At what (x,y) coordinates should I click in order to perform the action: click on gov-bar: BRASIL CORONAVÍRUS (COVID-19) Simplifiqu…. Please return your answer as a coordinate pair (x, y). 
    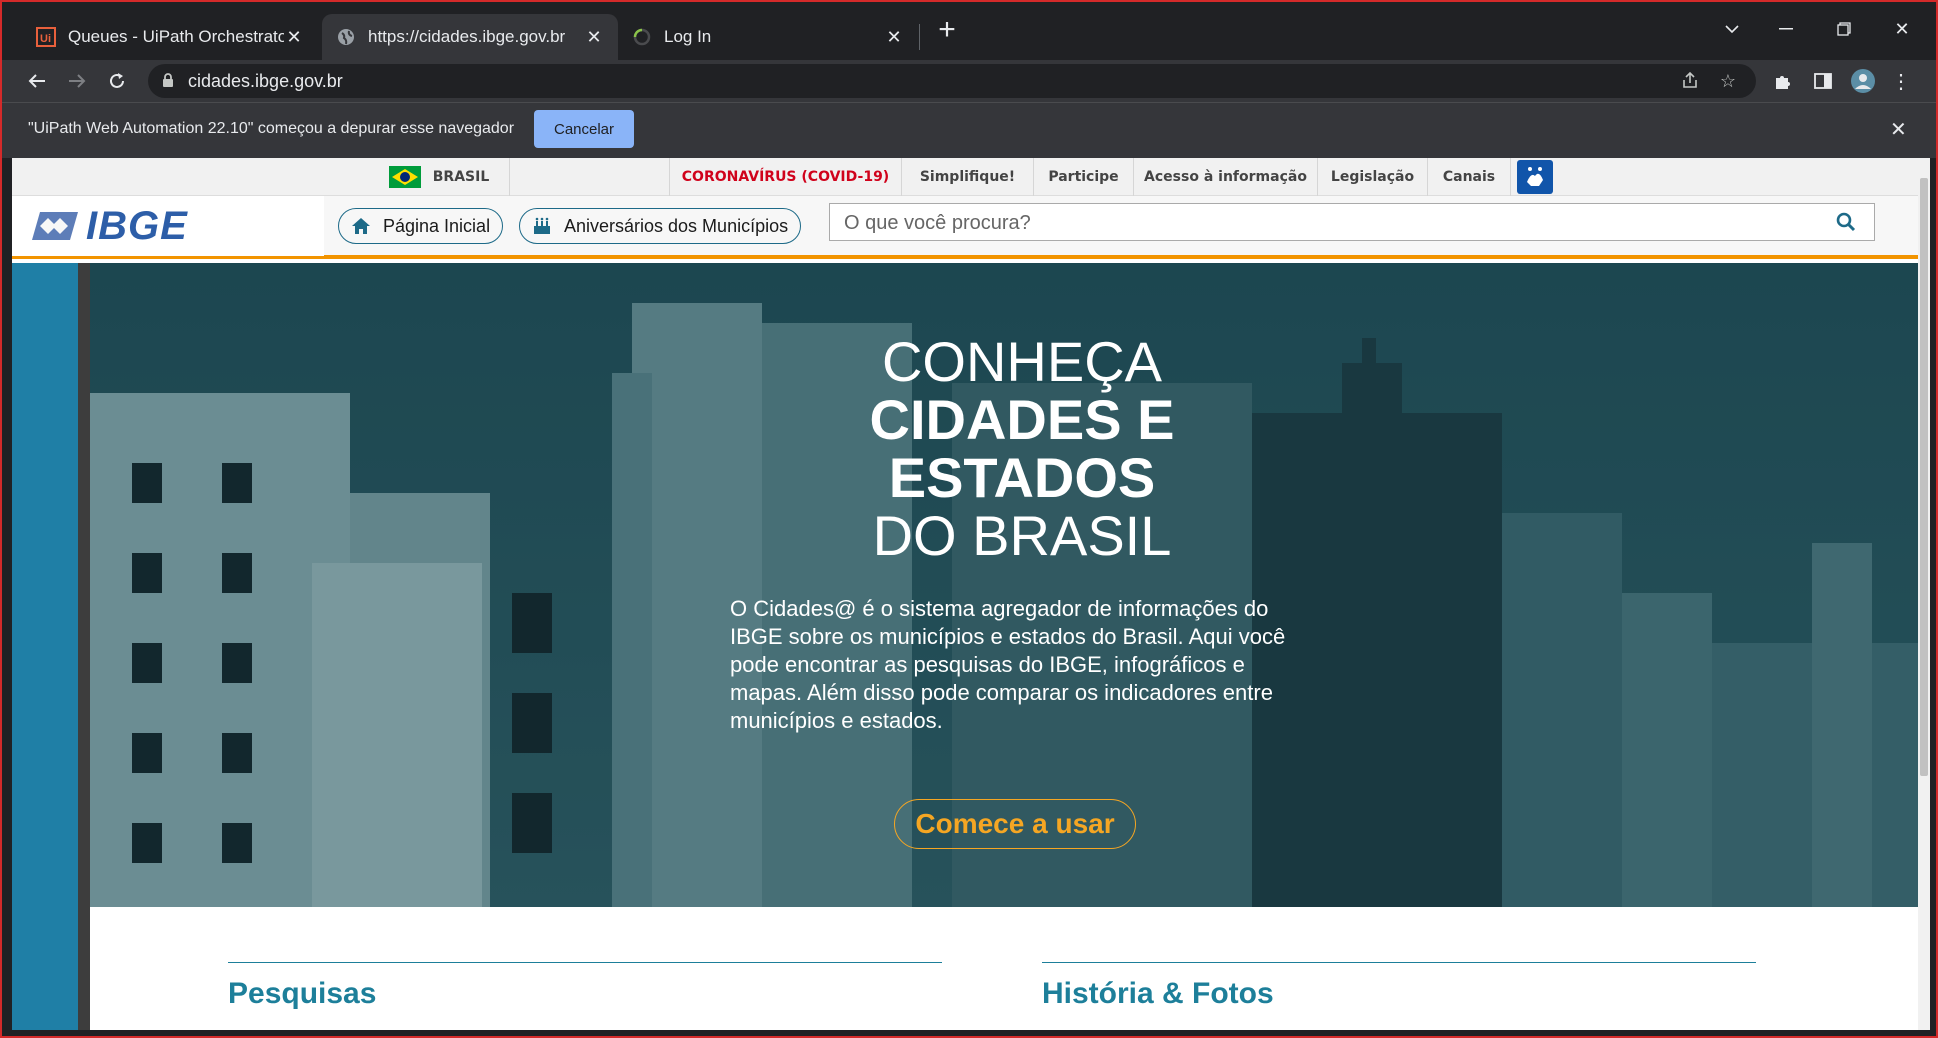
    Looking at the image, I should click on (965, 177).